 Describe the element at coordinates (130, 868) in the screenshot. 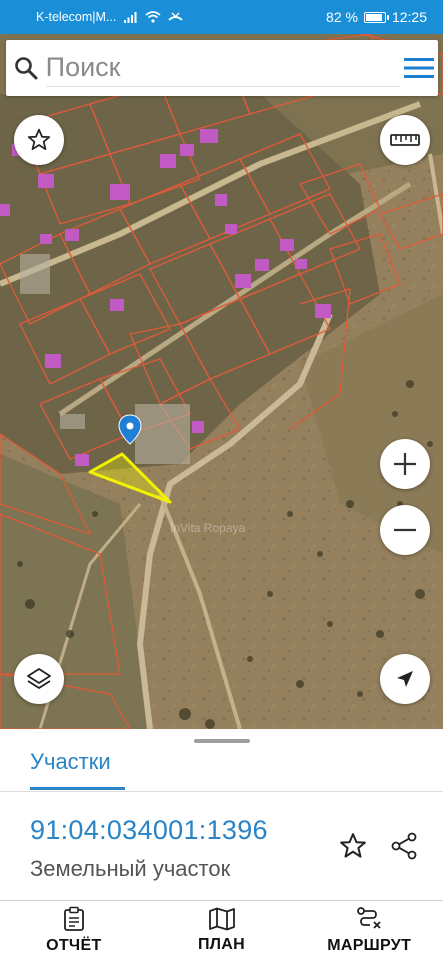

I see `parcel-type: Земельный участок` at that location.